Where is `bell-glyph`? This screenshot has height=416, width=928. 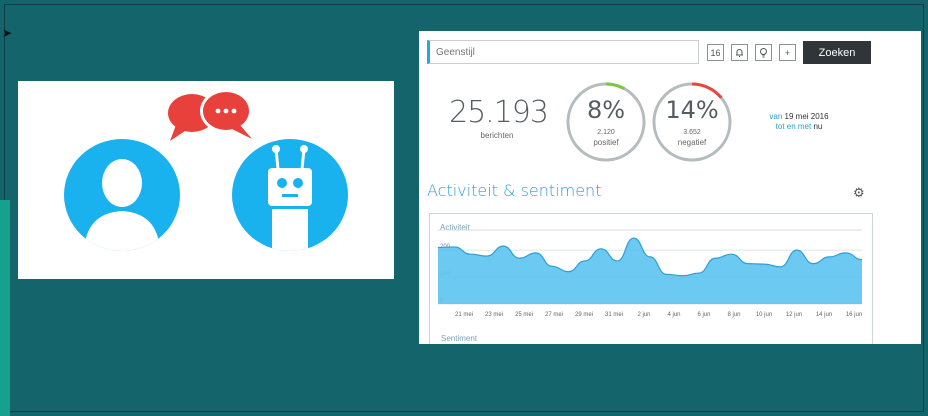
bell-glyph is located at coordinates (739, 53).